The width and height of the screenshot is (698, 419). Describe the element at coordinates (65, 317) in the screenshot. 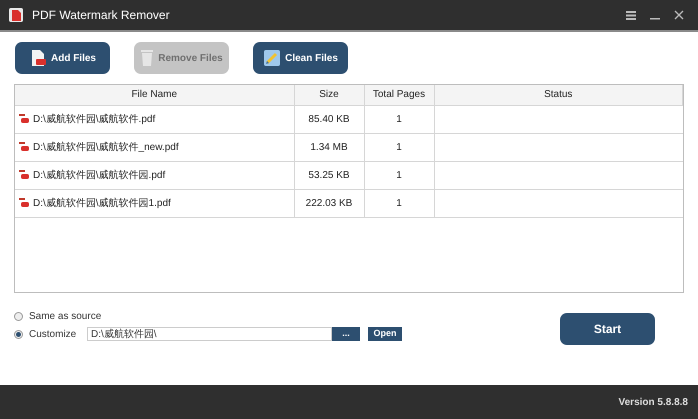

I see `option-label: Same as source` at that location.